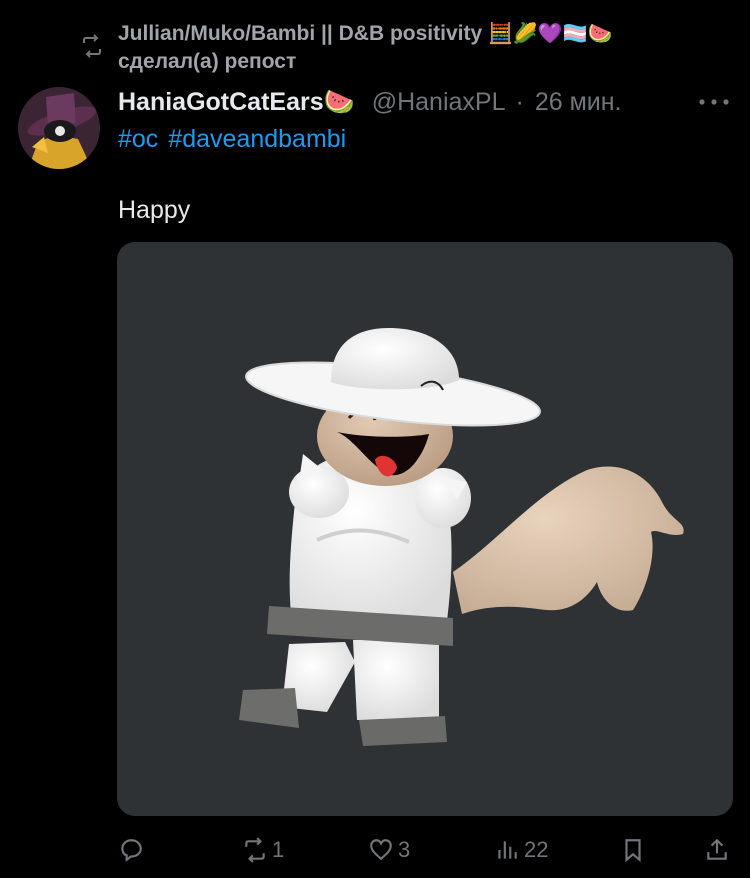 The width and height of the screenshot is (750, 878). I want to click on like-count: 3, so click(404, 849).